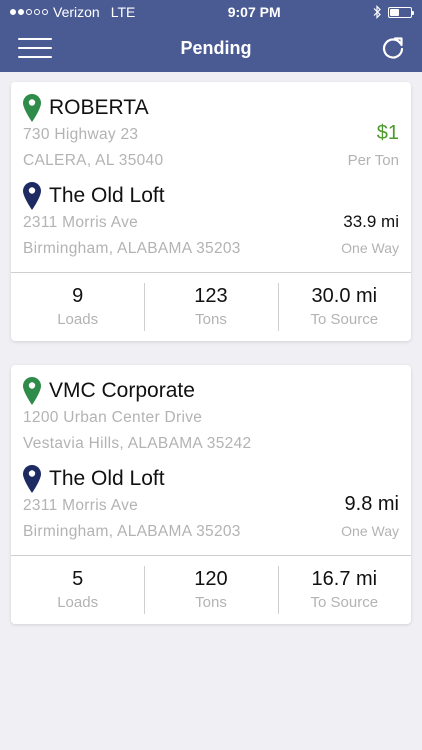 The height and width of the screenshot is (750, 422). What do you see at coordinates (113, 417) in the screenshot?
I see `source-address-line1: 1200 Urban Center Drive` at bounding box center [113, 417].